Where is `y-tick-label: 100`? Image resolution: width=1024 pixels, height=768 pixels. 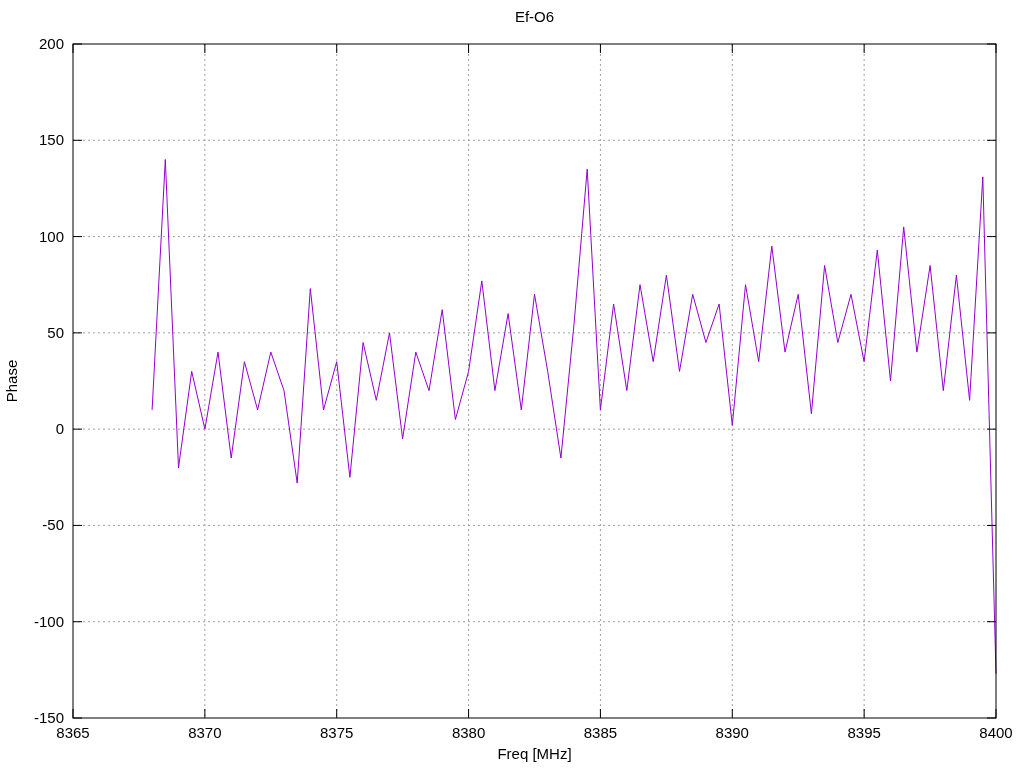 y-tick-label: 100 is located at coordinates (51, 236).